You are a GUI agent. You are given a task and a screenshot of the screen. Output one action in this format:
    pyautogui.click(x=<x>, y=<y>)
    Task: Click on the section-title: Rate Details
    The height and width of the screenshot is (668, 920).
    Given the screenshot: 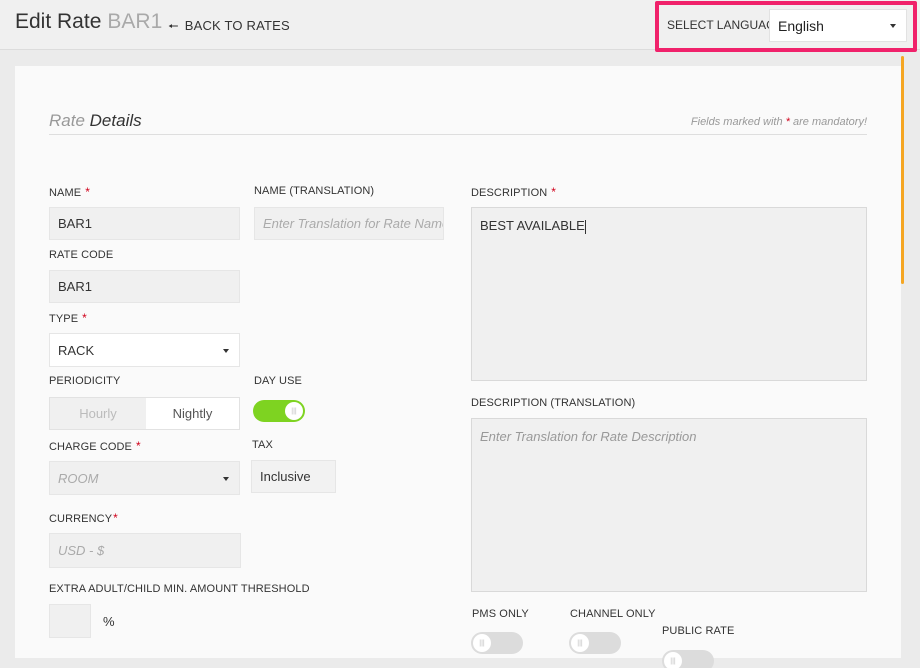 What is the action you would take?
    pyautogui.click(x=95, y=121)
    